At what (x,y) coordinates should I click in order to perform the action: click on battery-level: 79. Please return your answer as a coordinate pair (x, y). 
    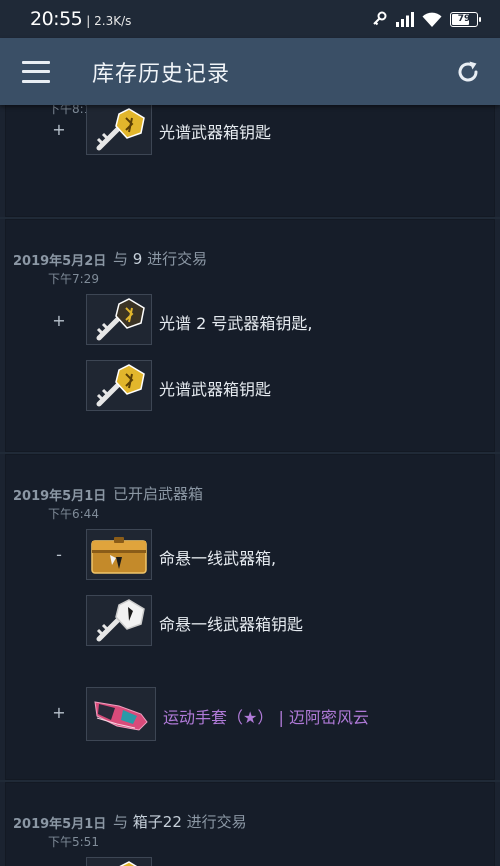
    Looking at the image, I should click on (464, 19).